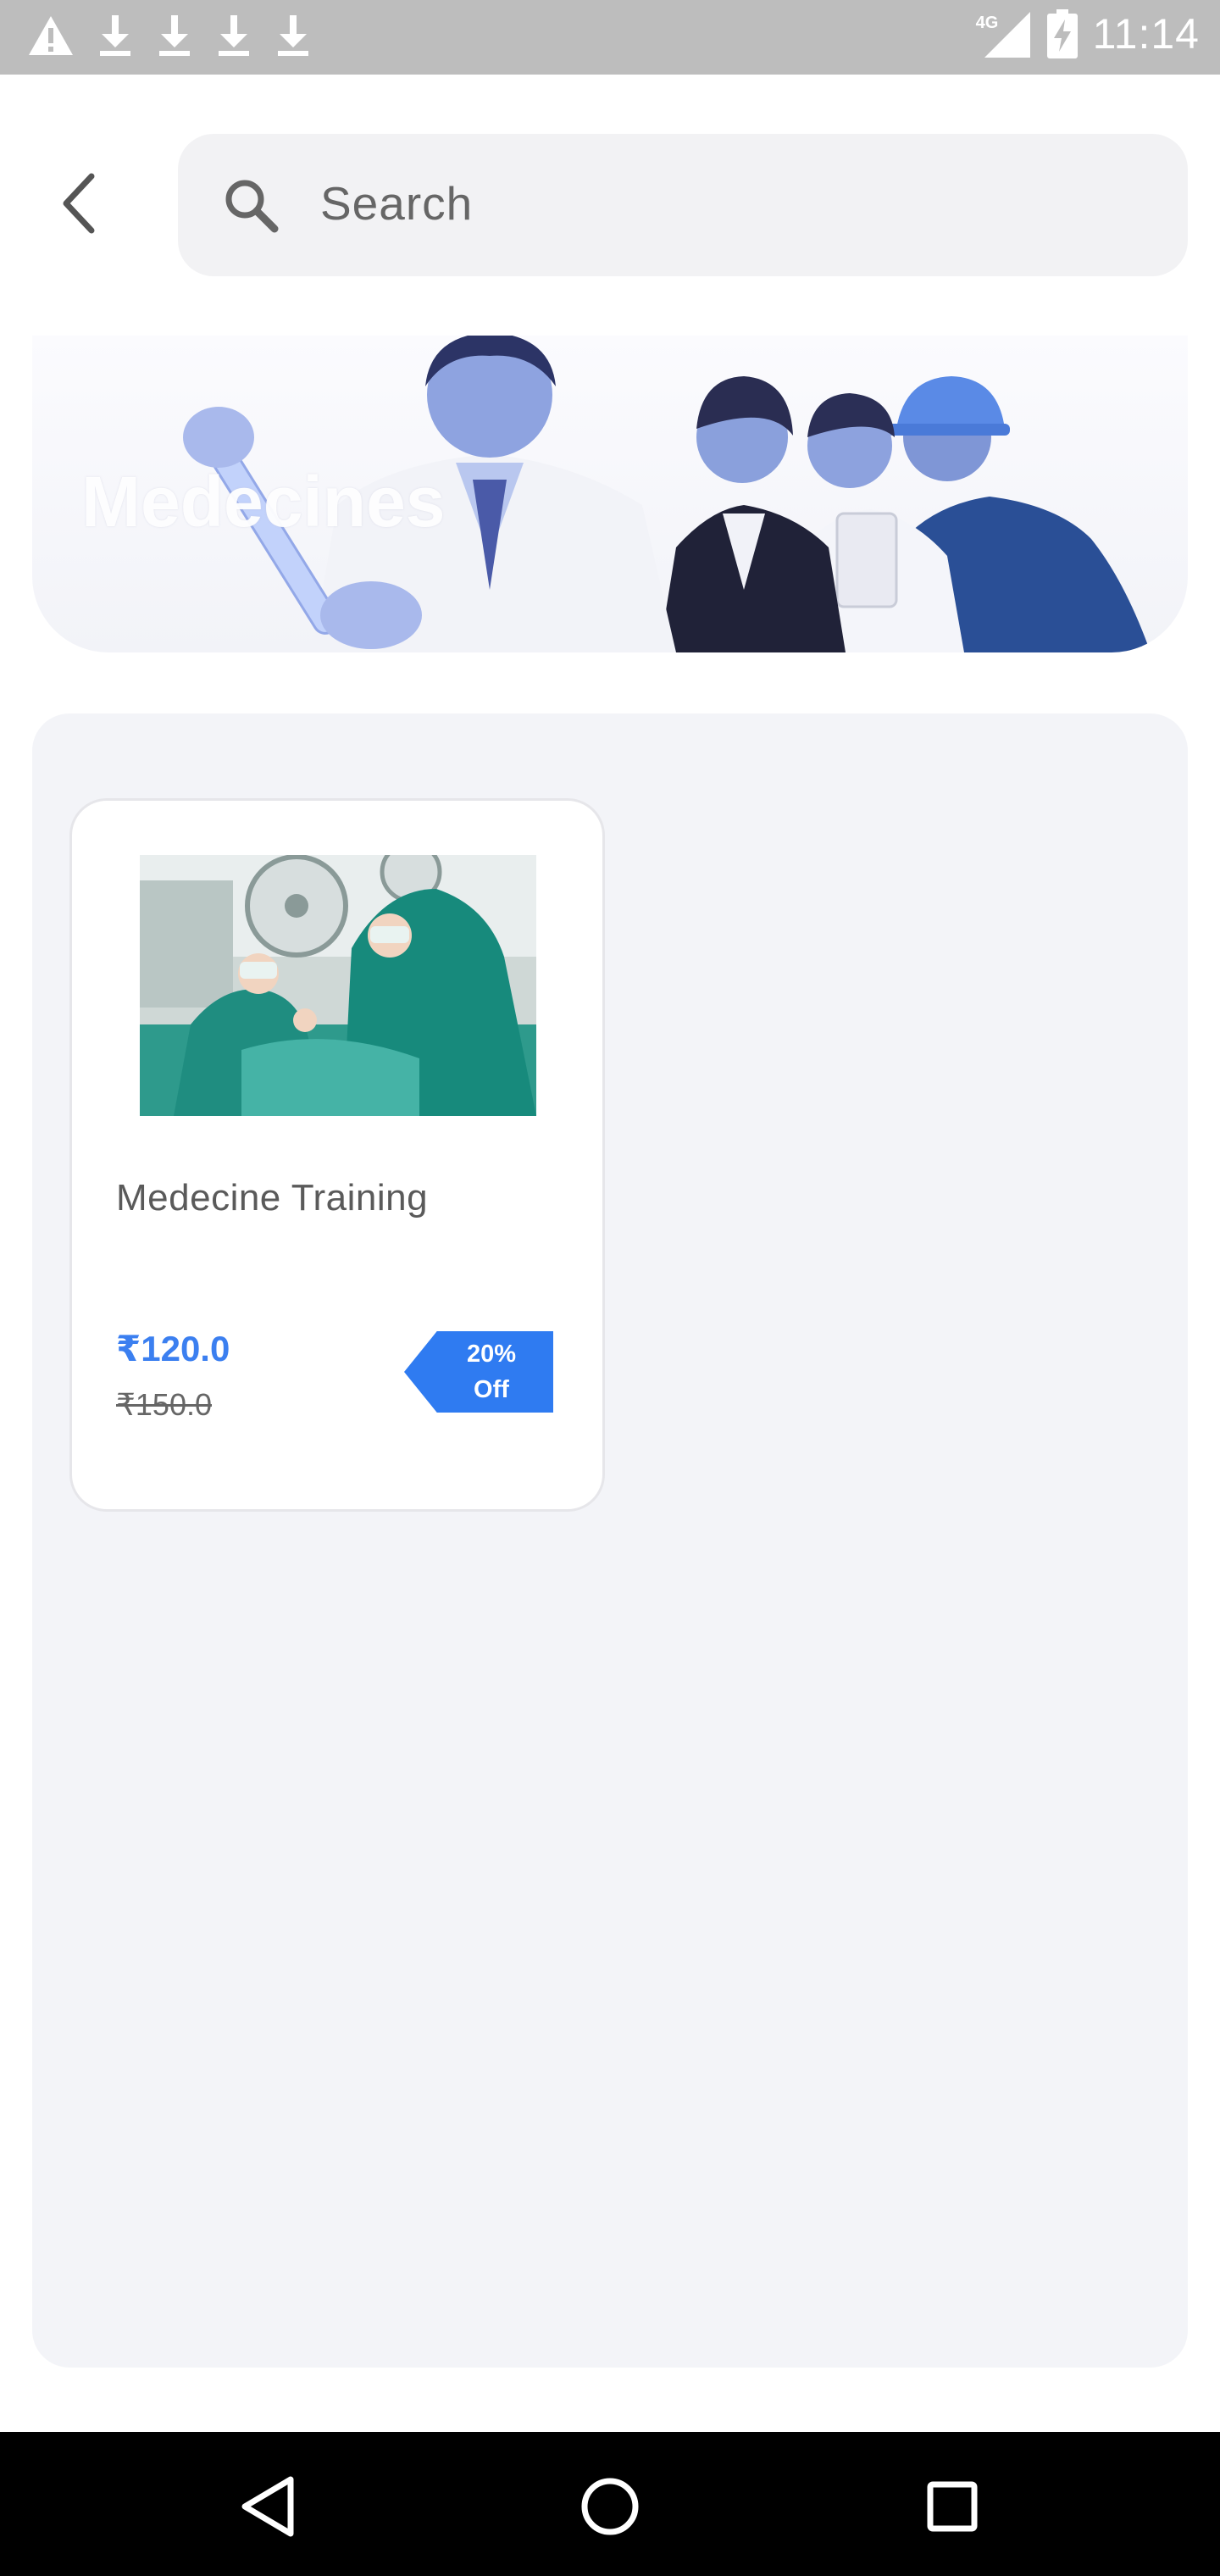  Describe the element at coordinates (1146, 34) in the screenshot. I see `status-time: 11:14` at that location.